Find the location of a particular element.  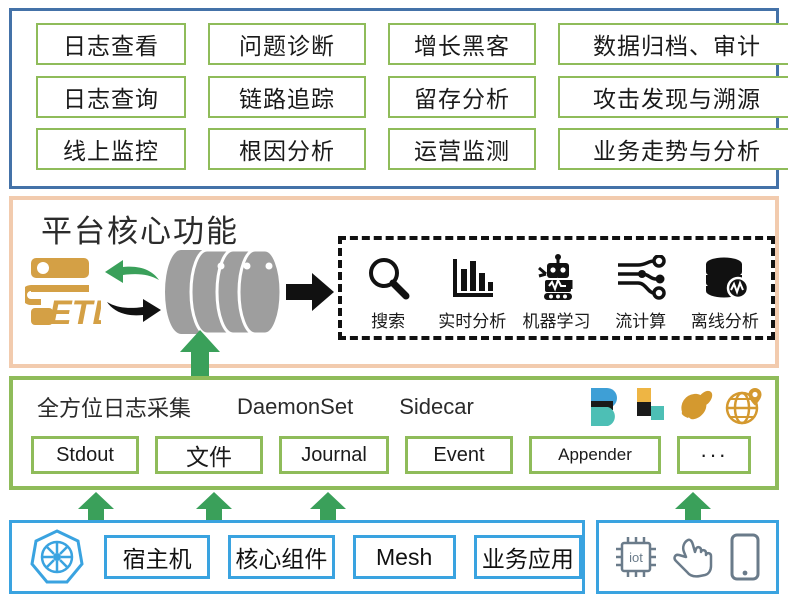

black-right-arrow-icon is located at coordinates (310, 292).